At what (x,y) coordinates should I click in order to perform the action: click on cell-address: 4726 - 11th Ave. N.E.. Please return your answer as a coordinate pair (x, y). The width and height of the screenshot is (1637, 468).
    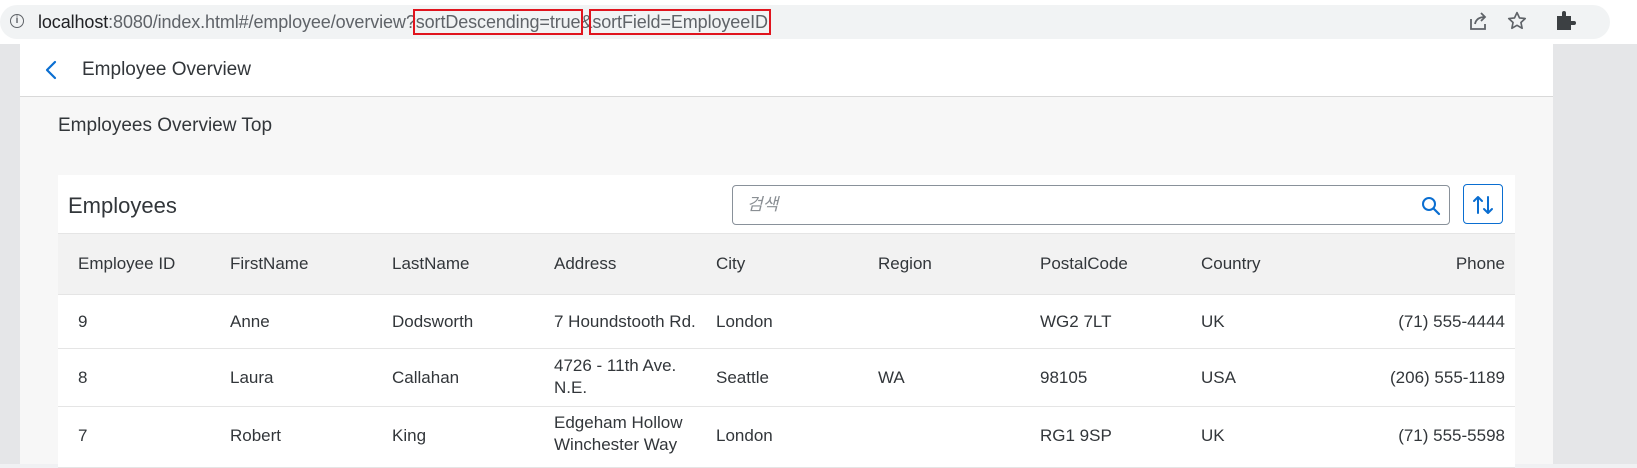
    Looking at the image, I should click on (615, 376).